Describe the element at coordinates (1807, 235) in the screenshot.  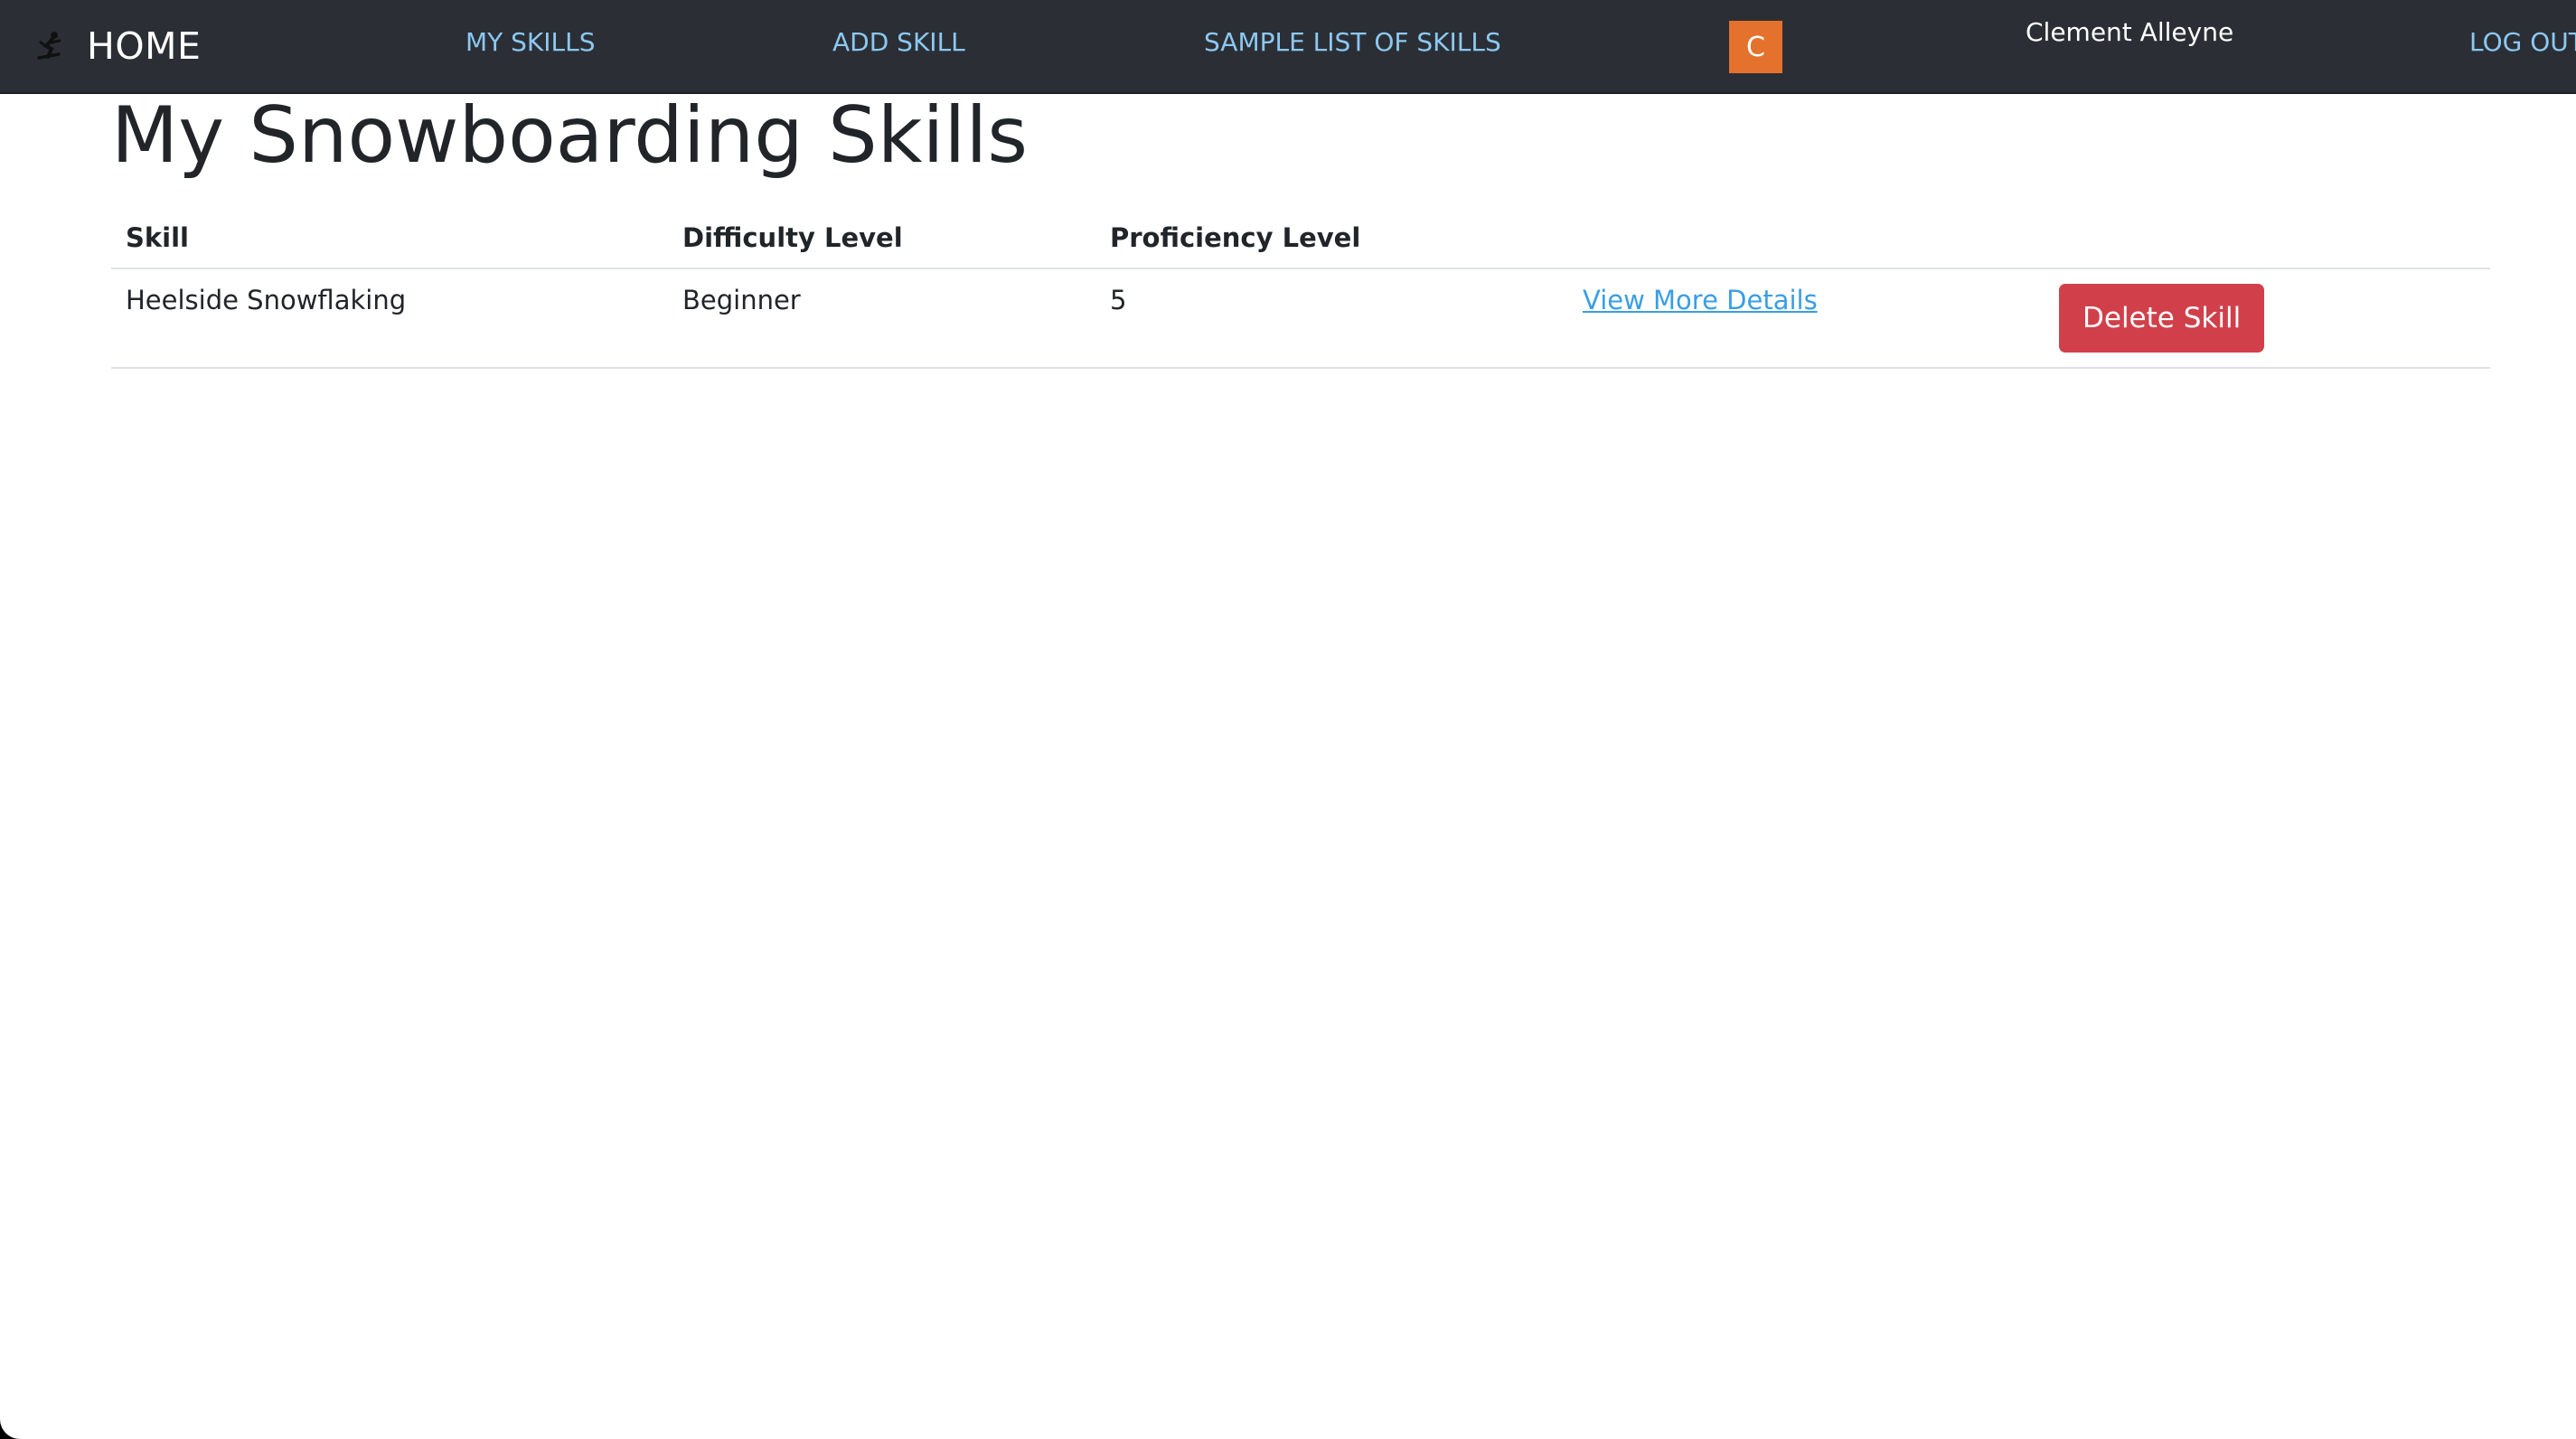
I see `column-header-details` at that location.